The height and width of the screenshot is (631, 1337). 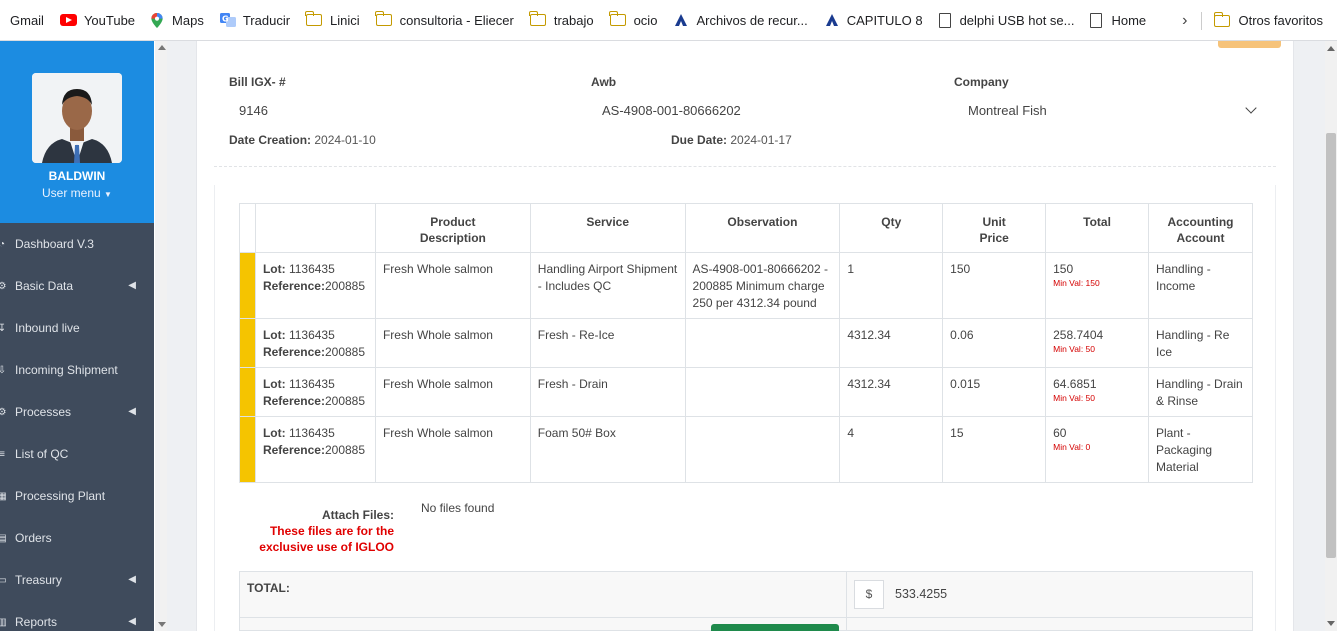 I want to click on orange-action-button, so click(x=1249, y=44).